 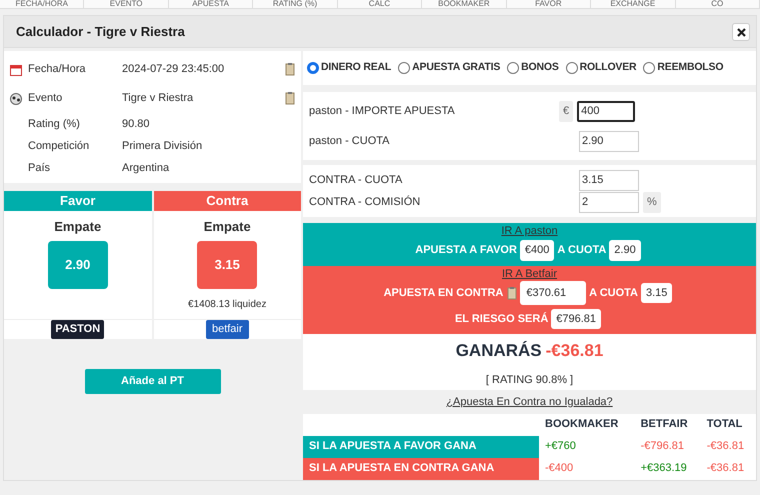 I want to click on close-icon, so click(x=741, y=32).